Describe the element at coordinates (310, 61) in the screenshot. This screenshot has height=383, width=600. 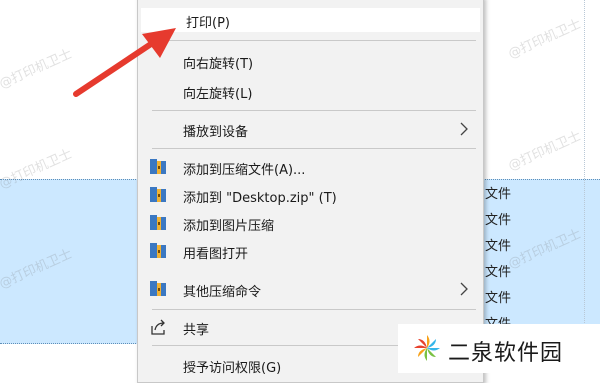
I see `menu-item-rotate-right: 向右旋转(T)` at that location.